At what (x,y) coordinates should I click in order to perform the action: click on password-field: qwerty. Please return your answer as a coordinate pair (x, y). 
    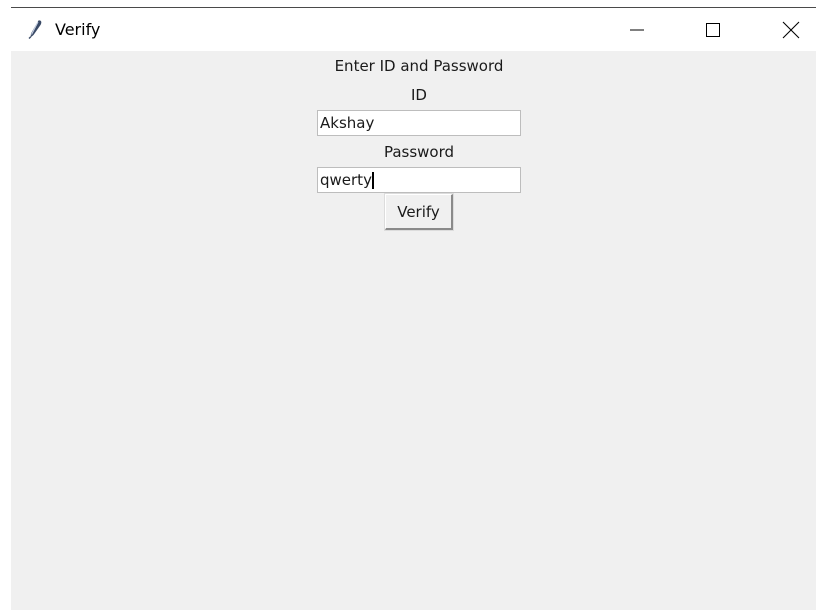
    Looking at the image, I should click on (419, 180).